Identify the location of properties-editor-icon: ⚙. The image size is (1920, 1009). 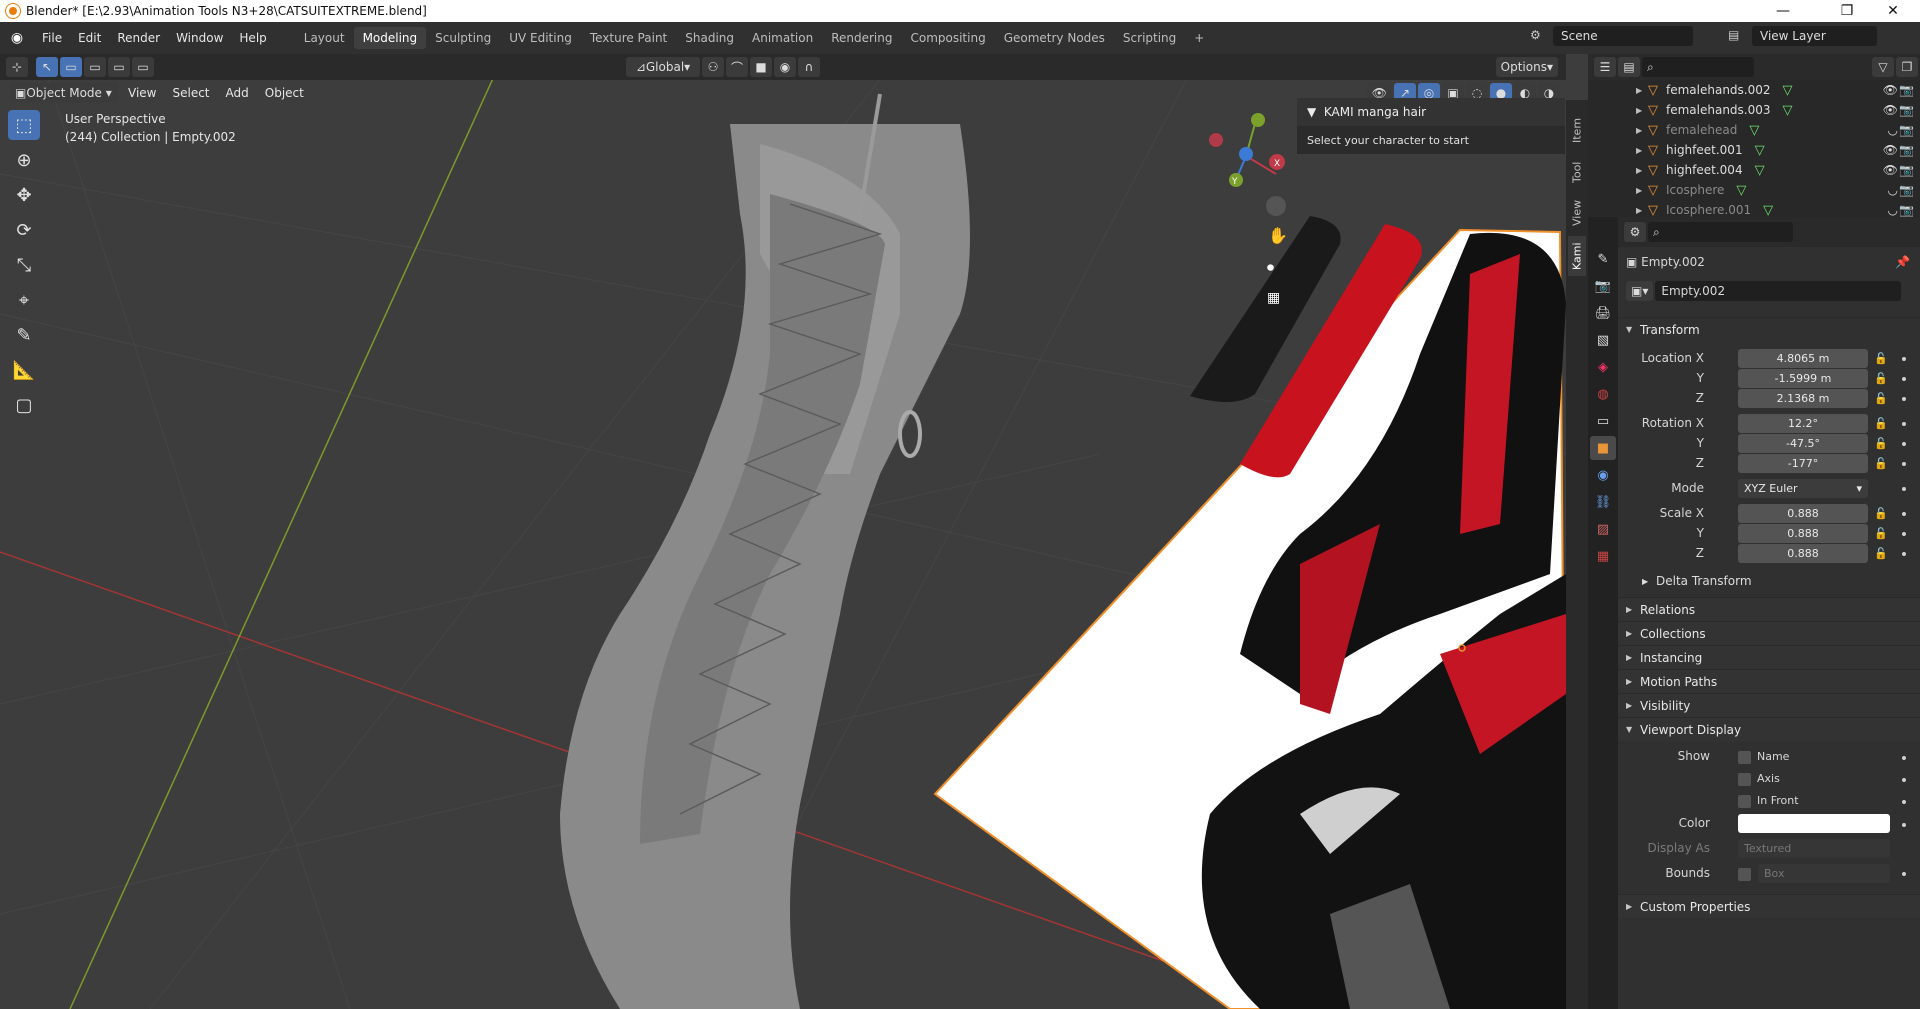
(1635, 232).